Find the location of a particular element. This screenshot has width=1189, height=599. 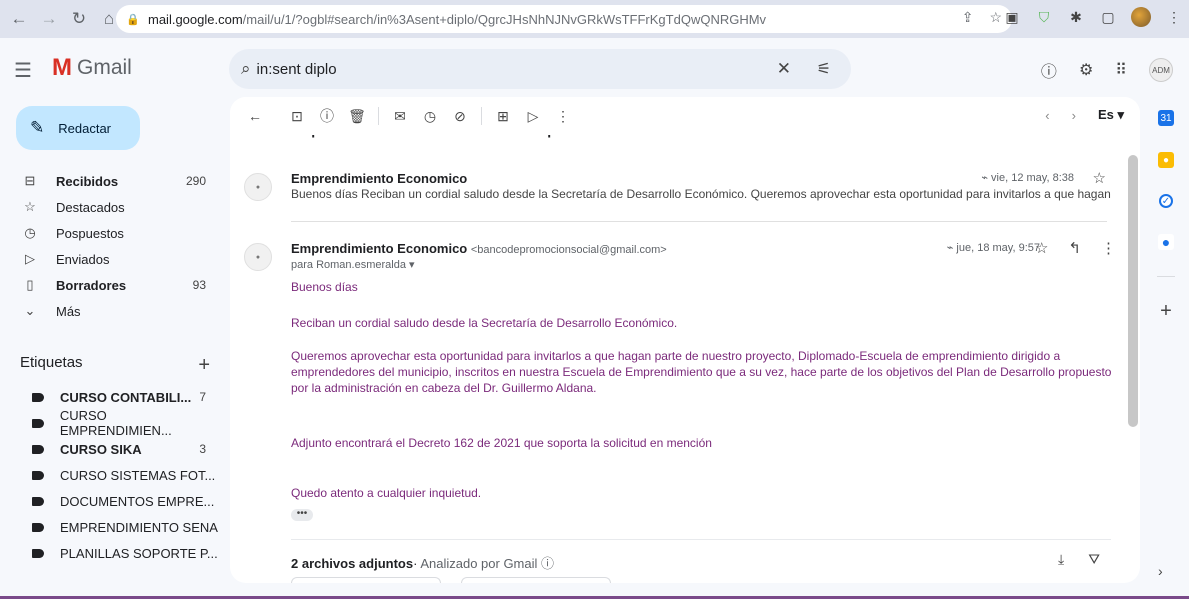

download-all-icon: ⤓ is located at coordinates (1061, 559).